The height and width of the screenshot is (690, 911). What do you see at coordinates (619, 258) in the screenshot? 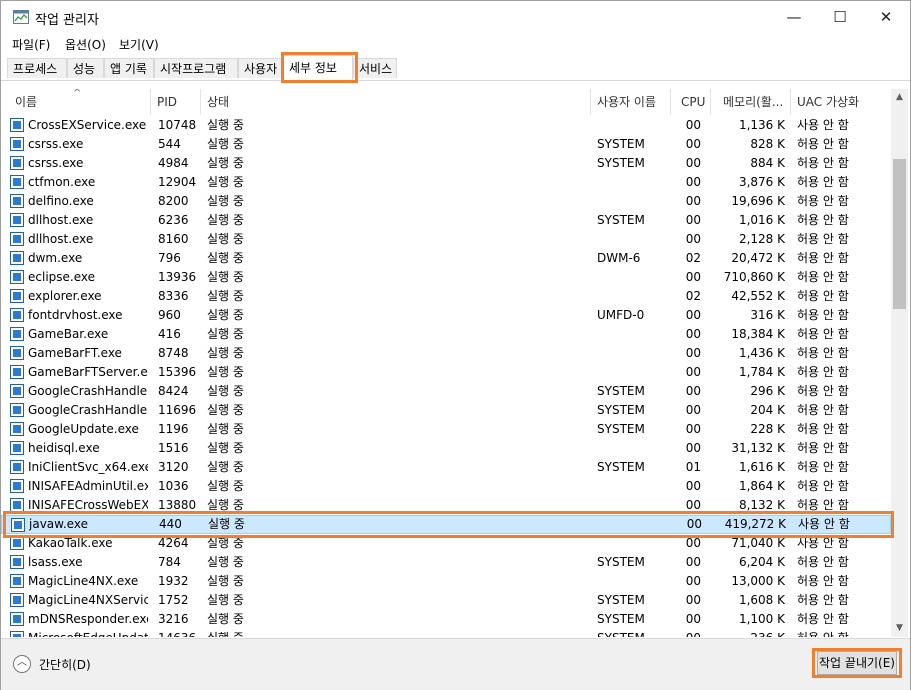
I see `process-user: DWM-6` at bounding box center [619, 258].